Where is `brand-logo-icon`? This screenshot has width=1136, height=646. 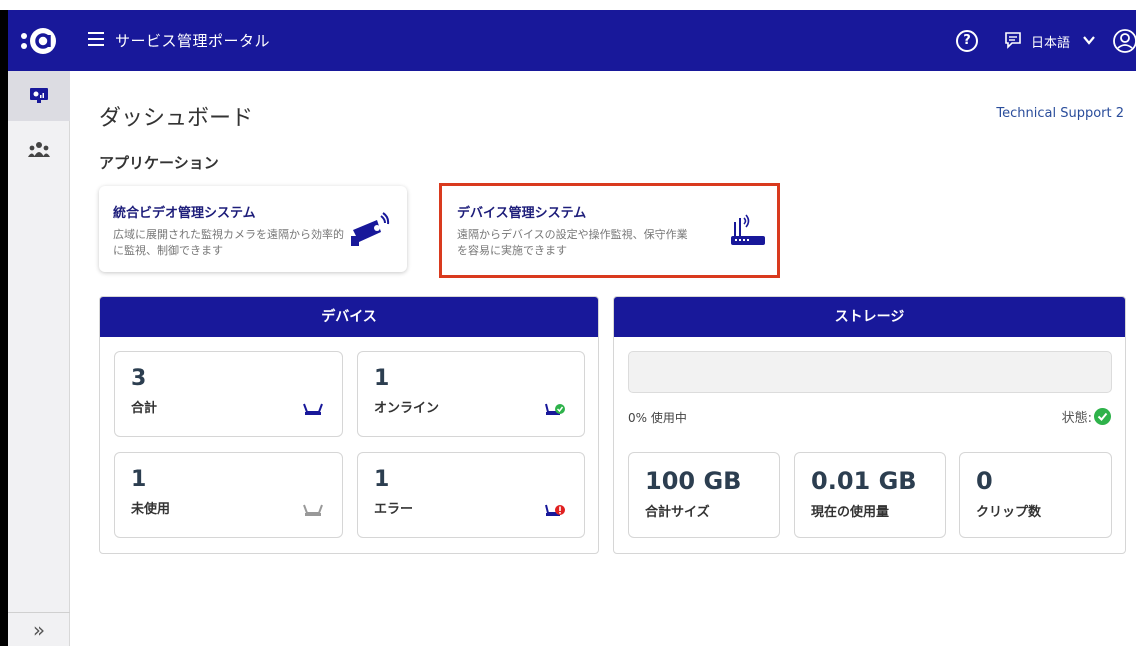 brand-logo-icon is located at coordinates (38, 41).